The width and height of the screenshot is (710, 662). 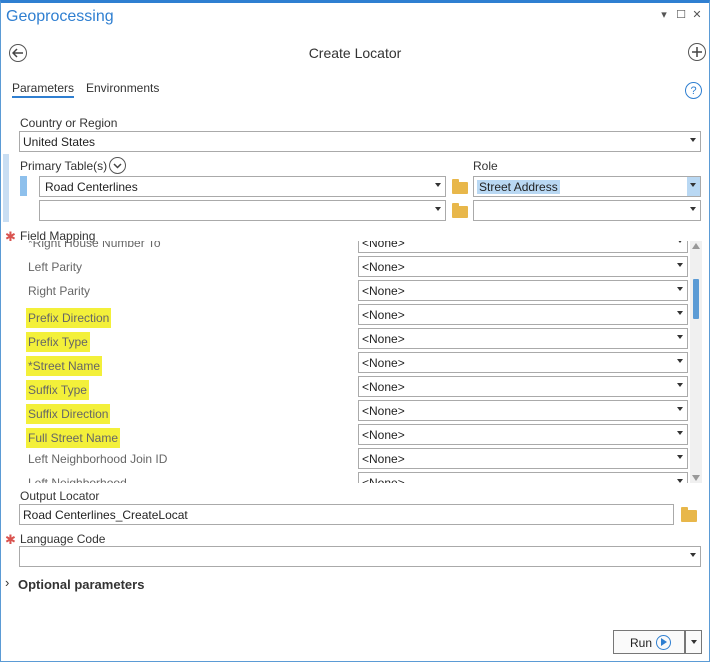 What do you see at coordinates (346, 514) in the screenshot?
I see `output-locator-input: Road Centerlines_CreateLocat` at bounding box center [346, 514].